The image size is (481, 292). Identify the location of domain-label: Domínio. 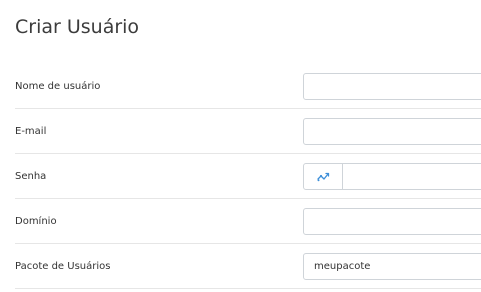
(36, 221).